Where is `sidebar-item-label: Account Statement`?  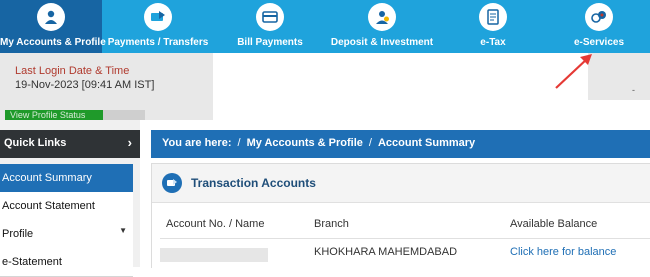
sidebar-item-label: Account Statement is located at coordinates (48, 206).